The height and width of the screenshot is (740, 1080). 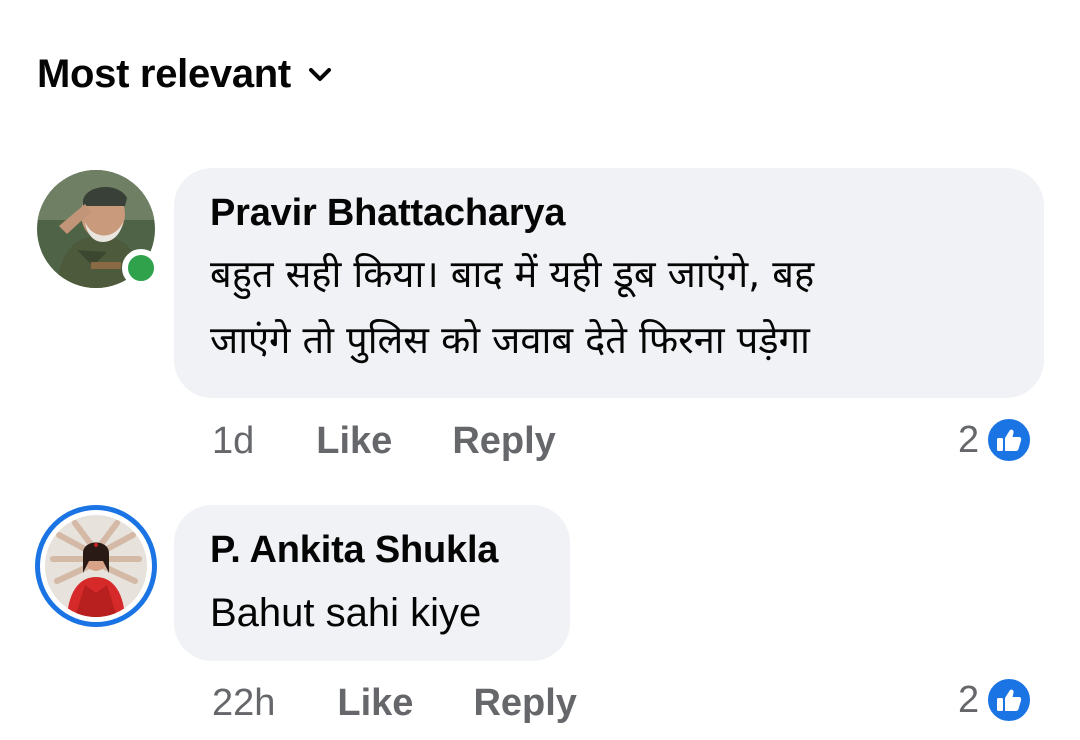 What do you see at coordinates (372, 550) in the screenshot?
I see `comment-author: P. Ankita Shukla` at bounding box center [372, 550].